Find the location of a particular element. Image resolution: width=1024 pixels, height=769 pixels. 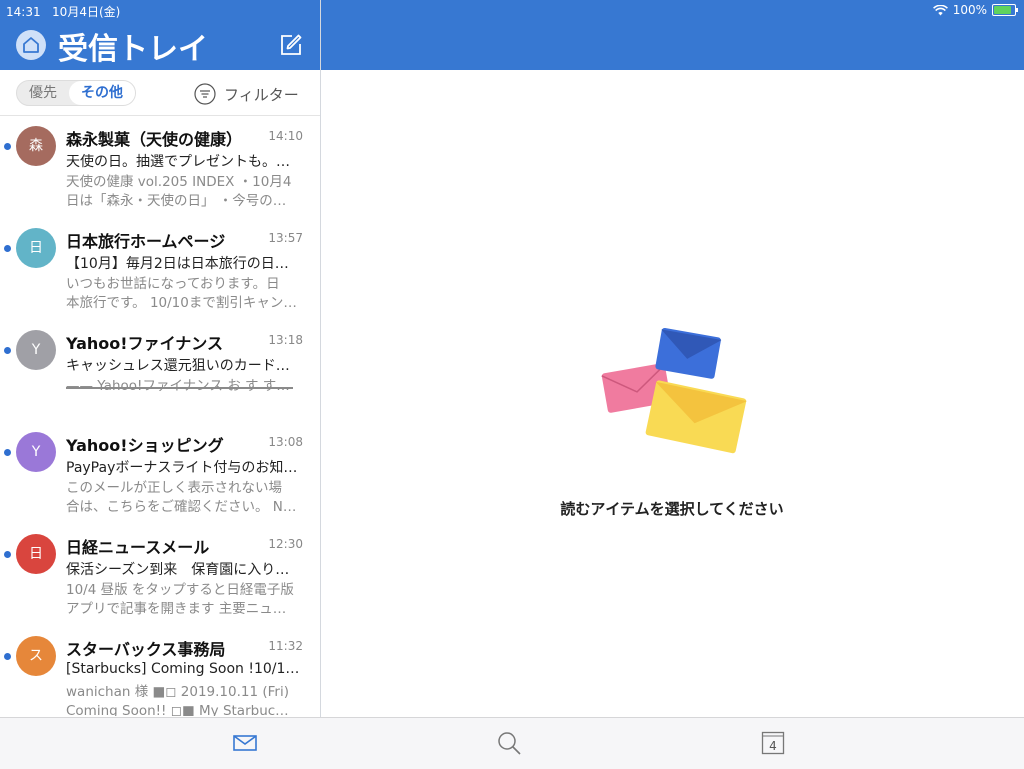

search-icon is located at coordinates (509, 743).